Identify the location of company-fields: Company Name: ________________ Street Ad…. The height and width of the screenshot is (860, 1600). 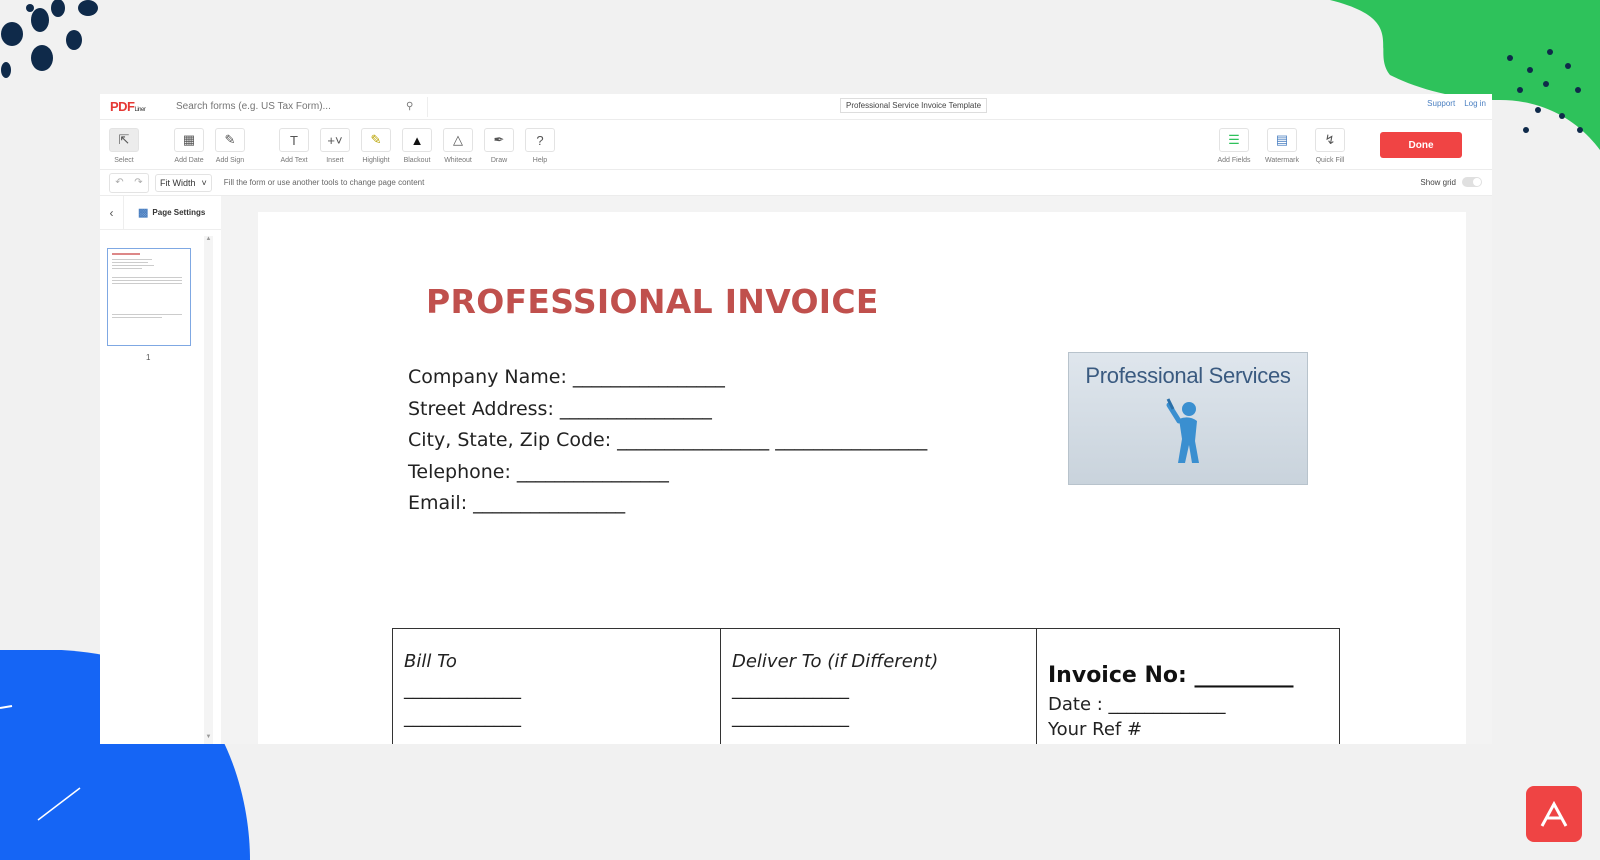
(667, 441).